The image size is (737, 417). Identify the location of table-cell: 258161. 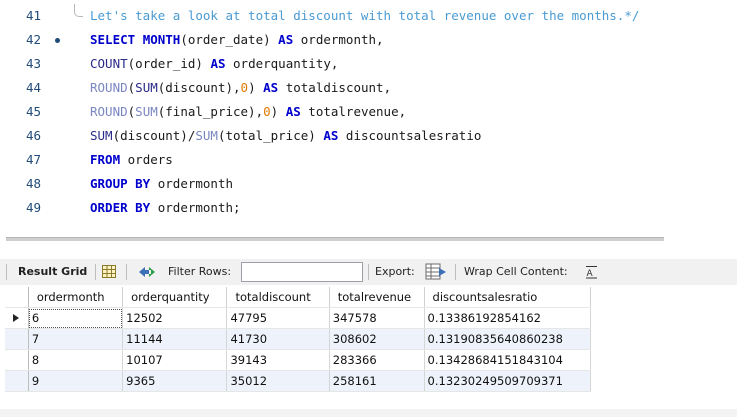
(377, 381).